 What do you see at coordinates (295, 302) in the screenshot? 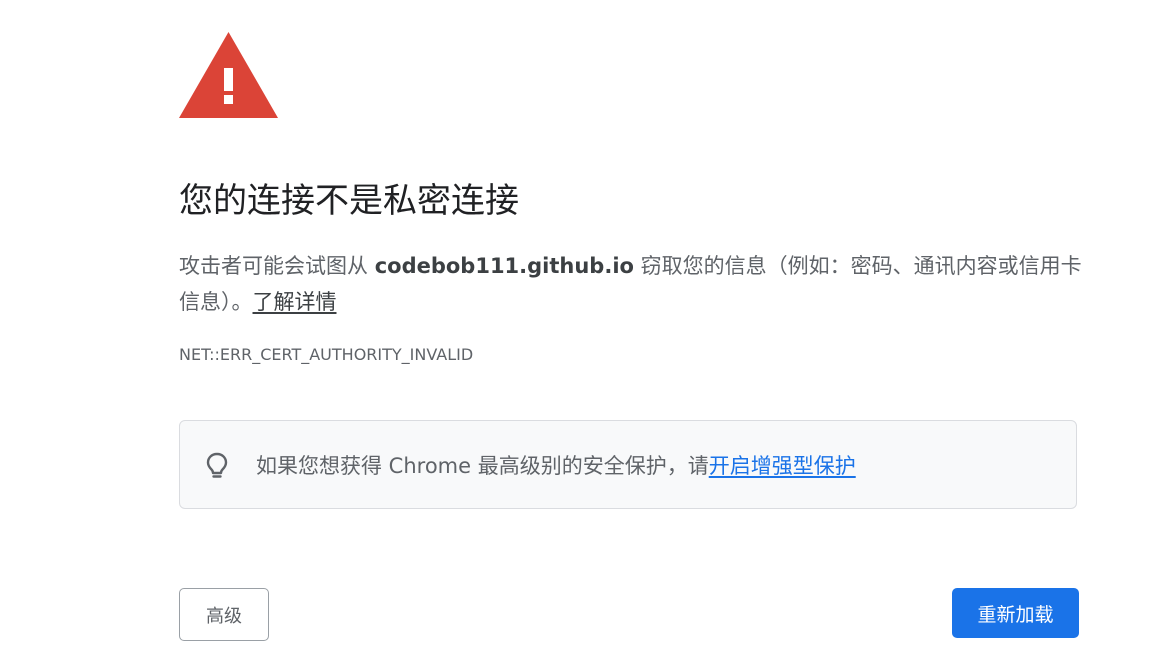
I see `learn-more-link: 了解详情` at bounding box center [295, 302].